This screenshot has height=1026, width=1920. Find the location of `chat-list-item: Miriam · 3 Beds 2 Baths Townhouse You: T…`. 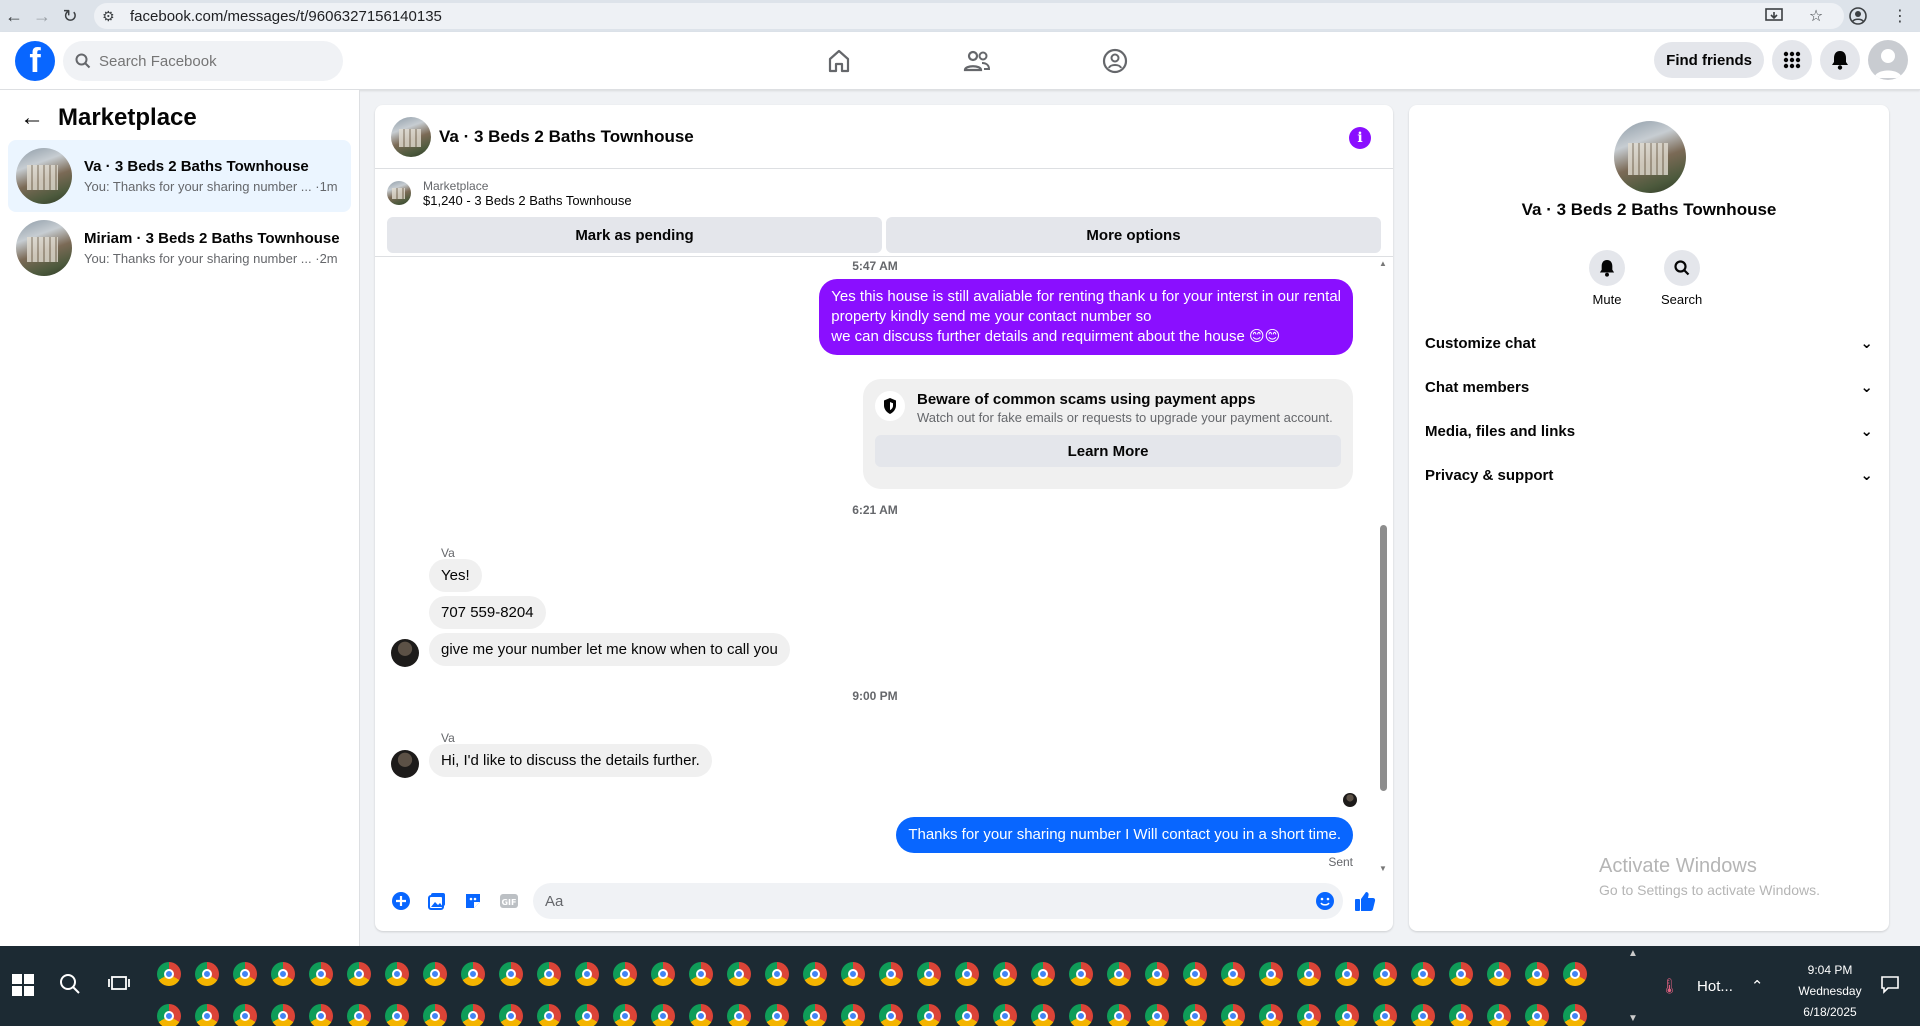

chat-list-item: Miriam · 3 Beds 2 Baths Townhouse You: T… is located at coordinates (179, 248).